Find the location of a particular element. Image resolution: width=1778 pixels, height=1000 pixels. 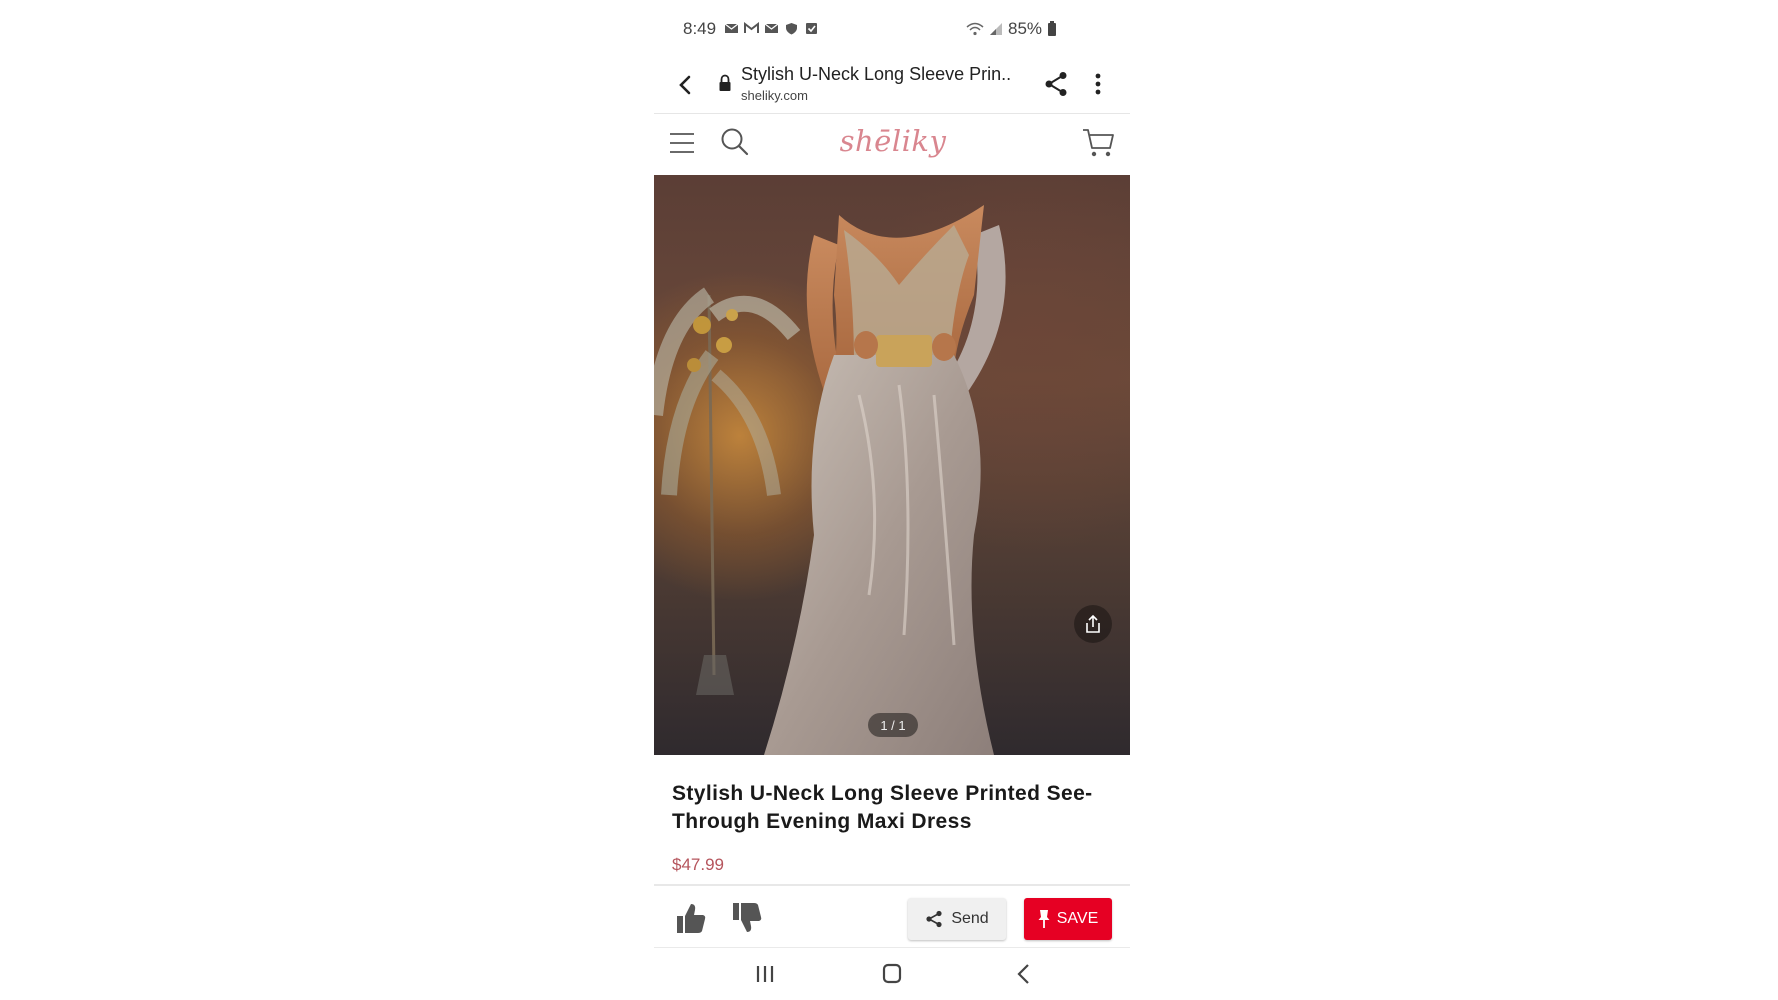

upload-share-icon is located at coordinates (1093, 623).